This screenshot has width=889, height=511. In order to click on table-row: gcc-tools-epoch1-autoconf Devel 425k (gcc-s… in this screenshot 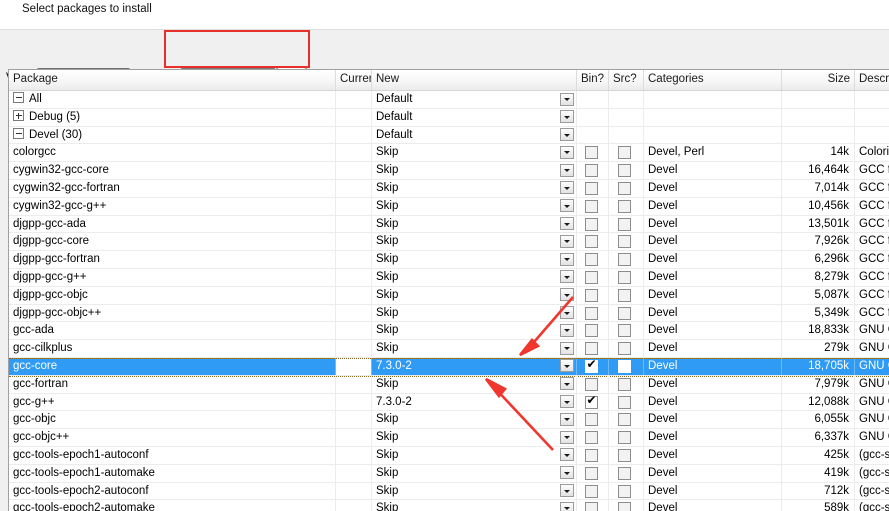, I will do `click(449, 455)`.